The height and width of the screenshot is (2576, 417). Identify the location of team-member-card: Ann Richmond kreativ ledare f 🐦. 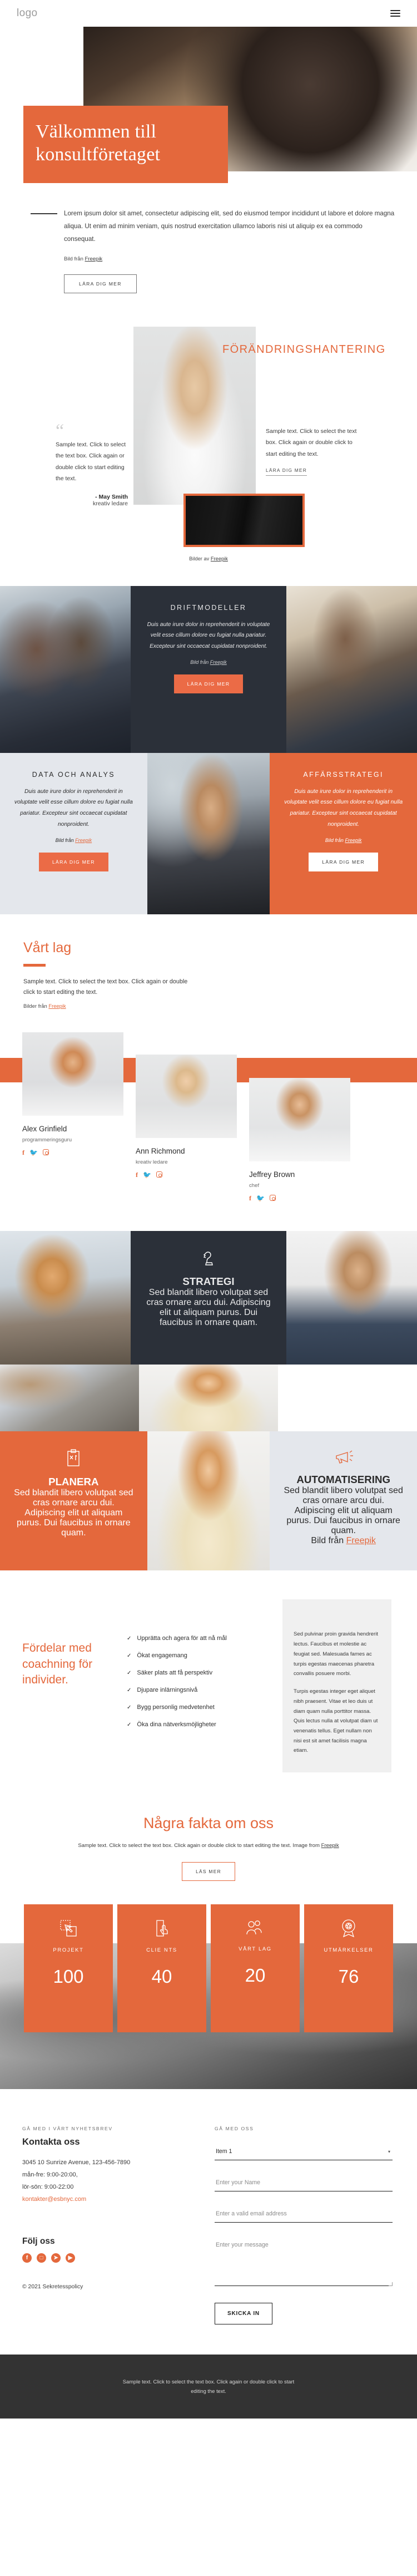
(186, 1117).